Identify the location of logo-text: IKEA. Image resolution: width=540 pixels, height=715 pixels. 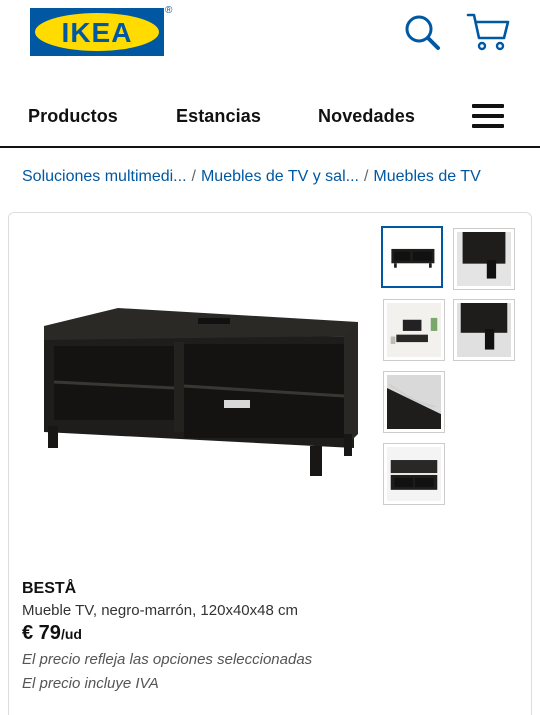
(97, 32).